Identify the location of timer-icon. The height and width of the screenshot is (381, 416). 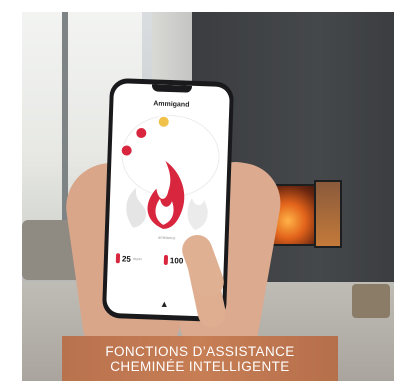
(166, 260).